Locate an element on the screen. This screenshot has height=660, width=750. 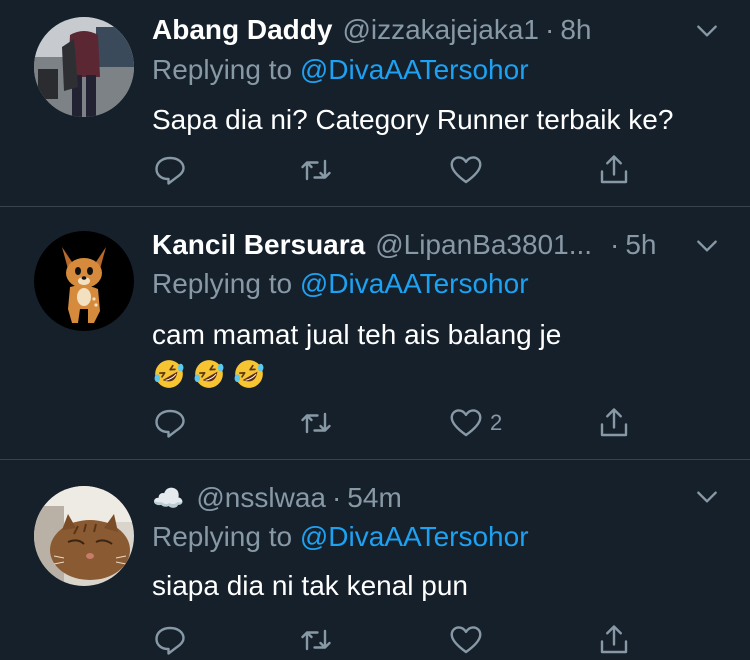
tweet-header: Kancil Bersuara @LipanBa3801... · 5h is located at coordinates (436, 245).